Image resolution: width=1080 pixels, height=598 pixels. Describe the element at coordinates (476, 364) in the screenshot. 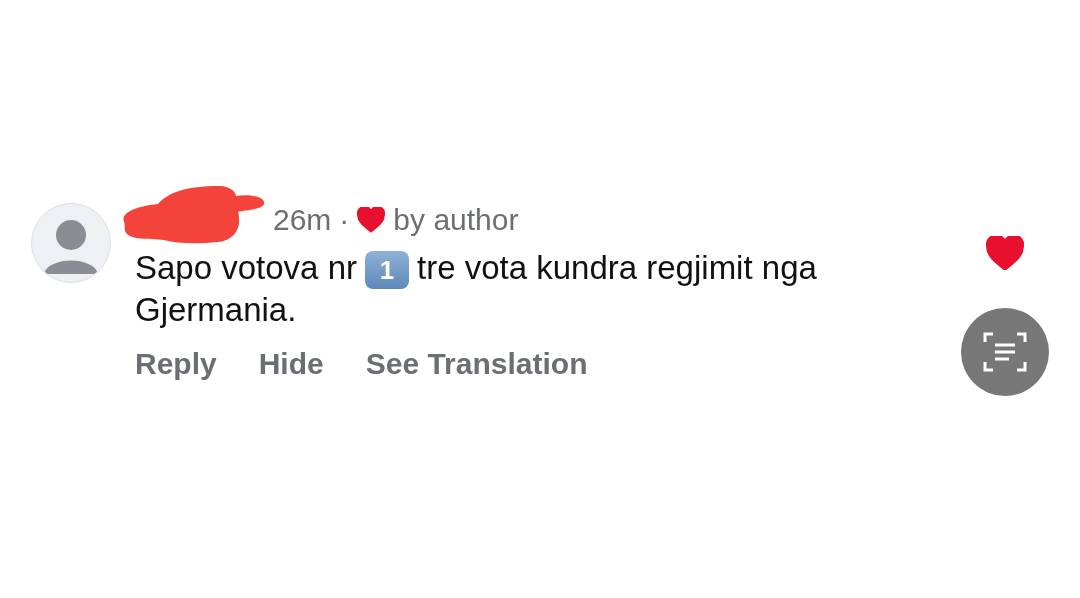

I see `translate-button: See Translation` at that location.